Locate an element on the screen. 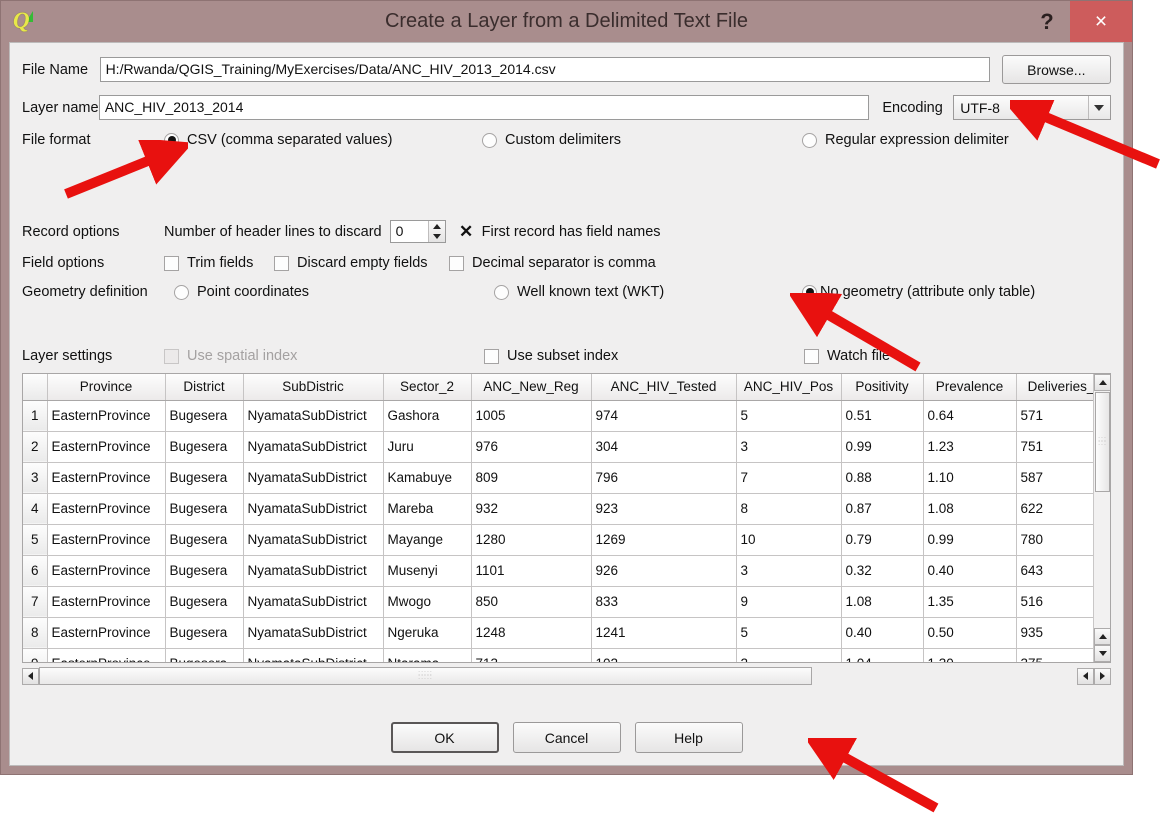 The image size is (1164, 815). checkbox-watch-file-indicator is located at coordinates (811, 356).